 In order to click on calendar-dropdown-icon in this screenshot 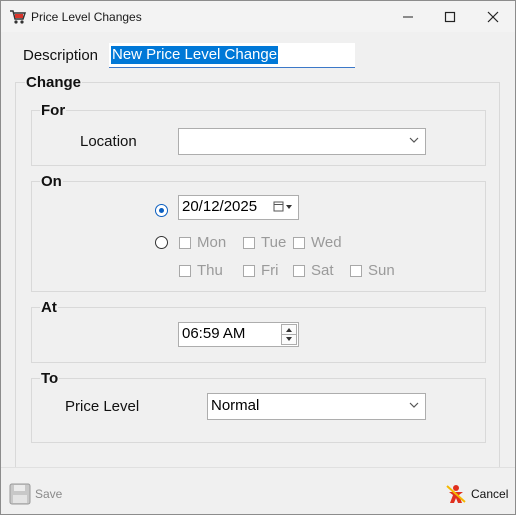, I will do `click(284, 207)`.